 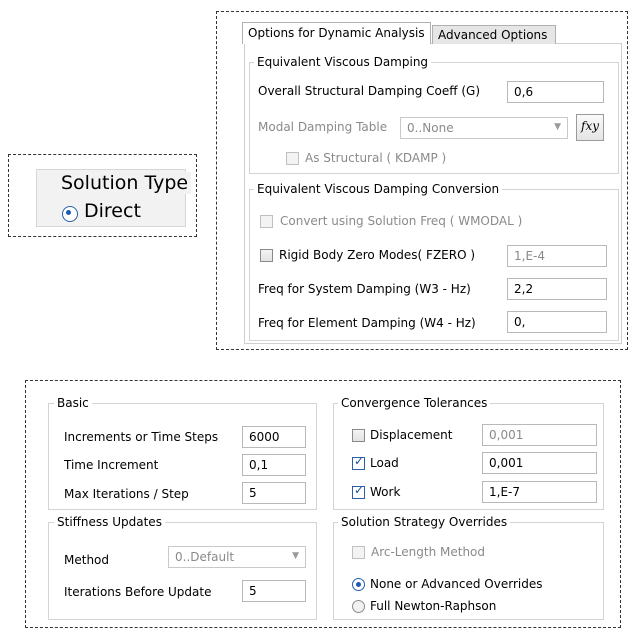 What do you see at coordinates (274, 591) in the screenshot?
I see `iterations-before-update-input: 5` at bounding box center [274, 591].